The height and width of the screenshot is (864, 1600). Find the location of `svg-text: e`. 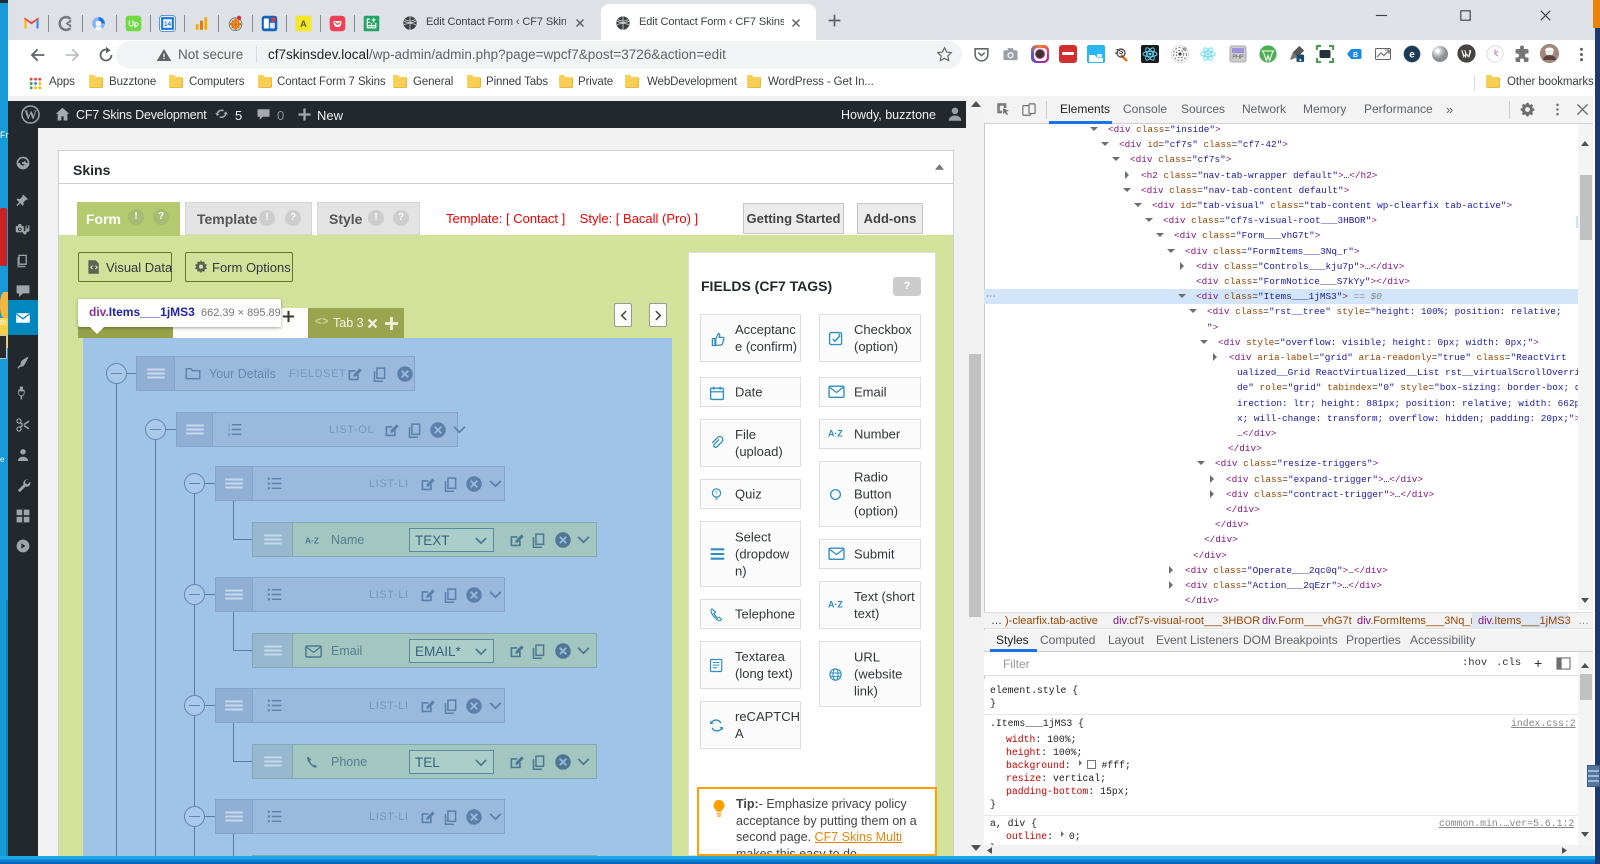

svg-text: e is located at coordinates (1412, 55).